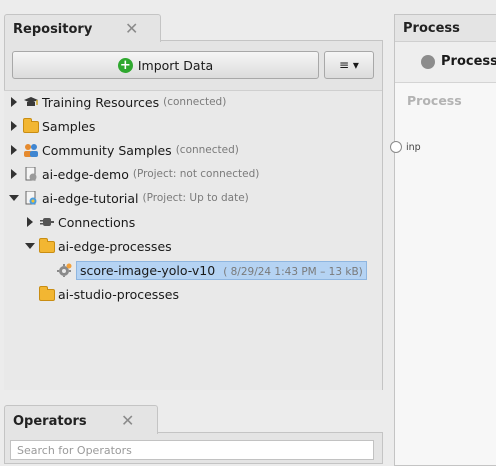 The width and height of the screenshot is (496, 466). Describe the element at coordinates (196, 174) in the screenshot. I see `tree-item-status: (Project: not connected)` at that location.